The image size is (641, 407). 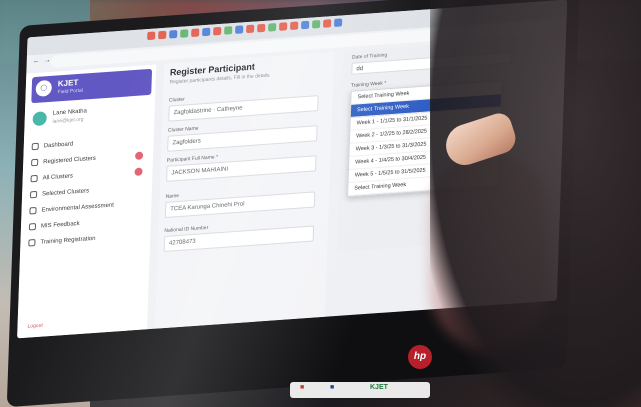 I want to click on taskbar-dock: ■ ■ KJET, so click(x=360, y=390).